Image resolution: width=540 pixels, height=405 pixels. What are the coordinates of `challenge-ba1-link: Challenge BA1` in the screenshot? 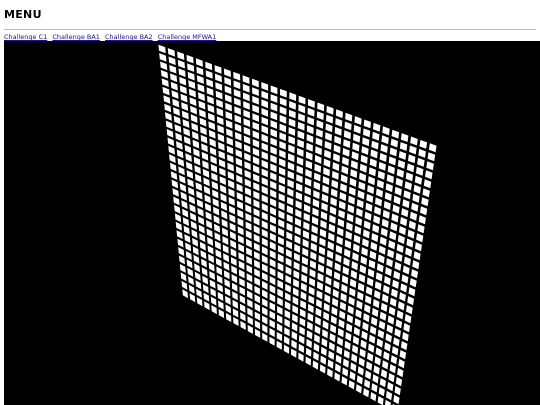 It's located at (76, 37).